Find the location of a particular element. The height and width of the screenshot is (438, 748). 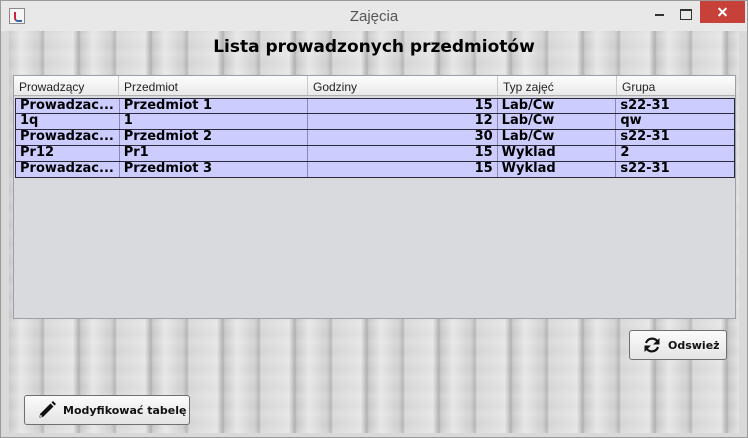

table-row: Pr12 Pr1 15 Wyklad 2 is located at coordinates (375, 154).